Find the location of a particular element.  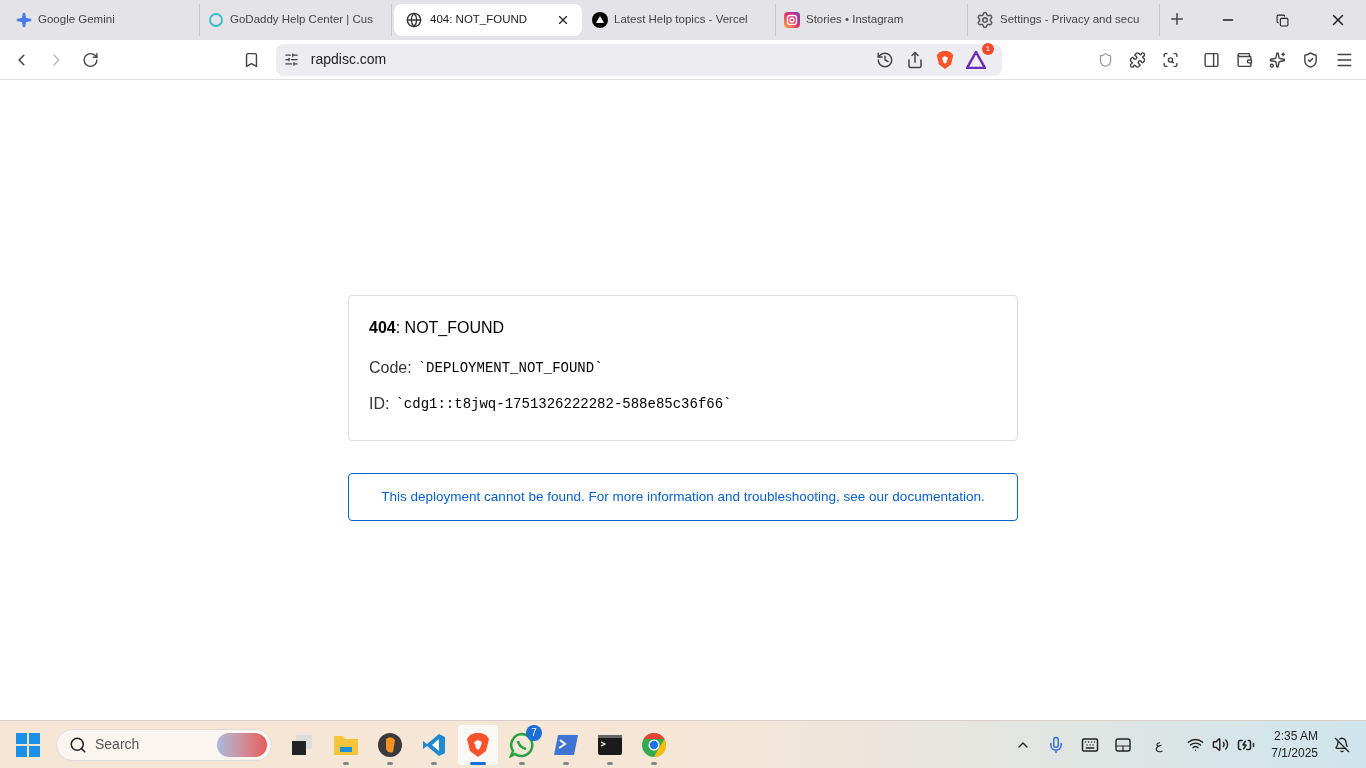

field-value: `cdg1::t8jwq-1751326222282-588e85c36f66` is located at coordinates (563, 404).